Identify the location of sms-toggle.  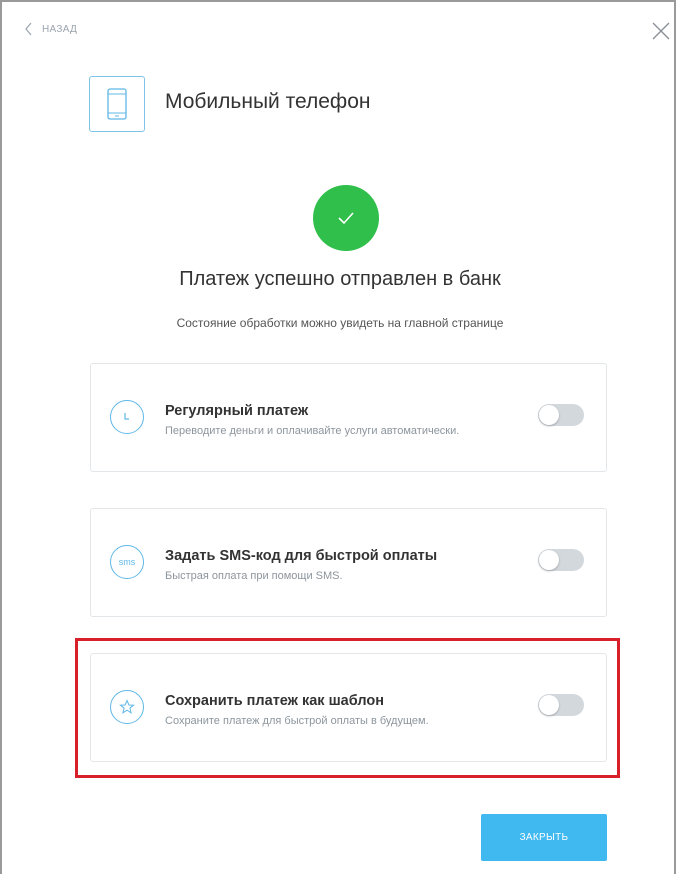
(561, 560).